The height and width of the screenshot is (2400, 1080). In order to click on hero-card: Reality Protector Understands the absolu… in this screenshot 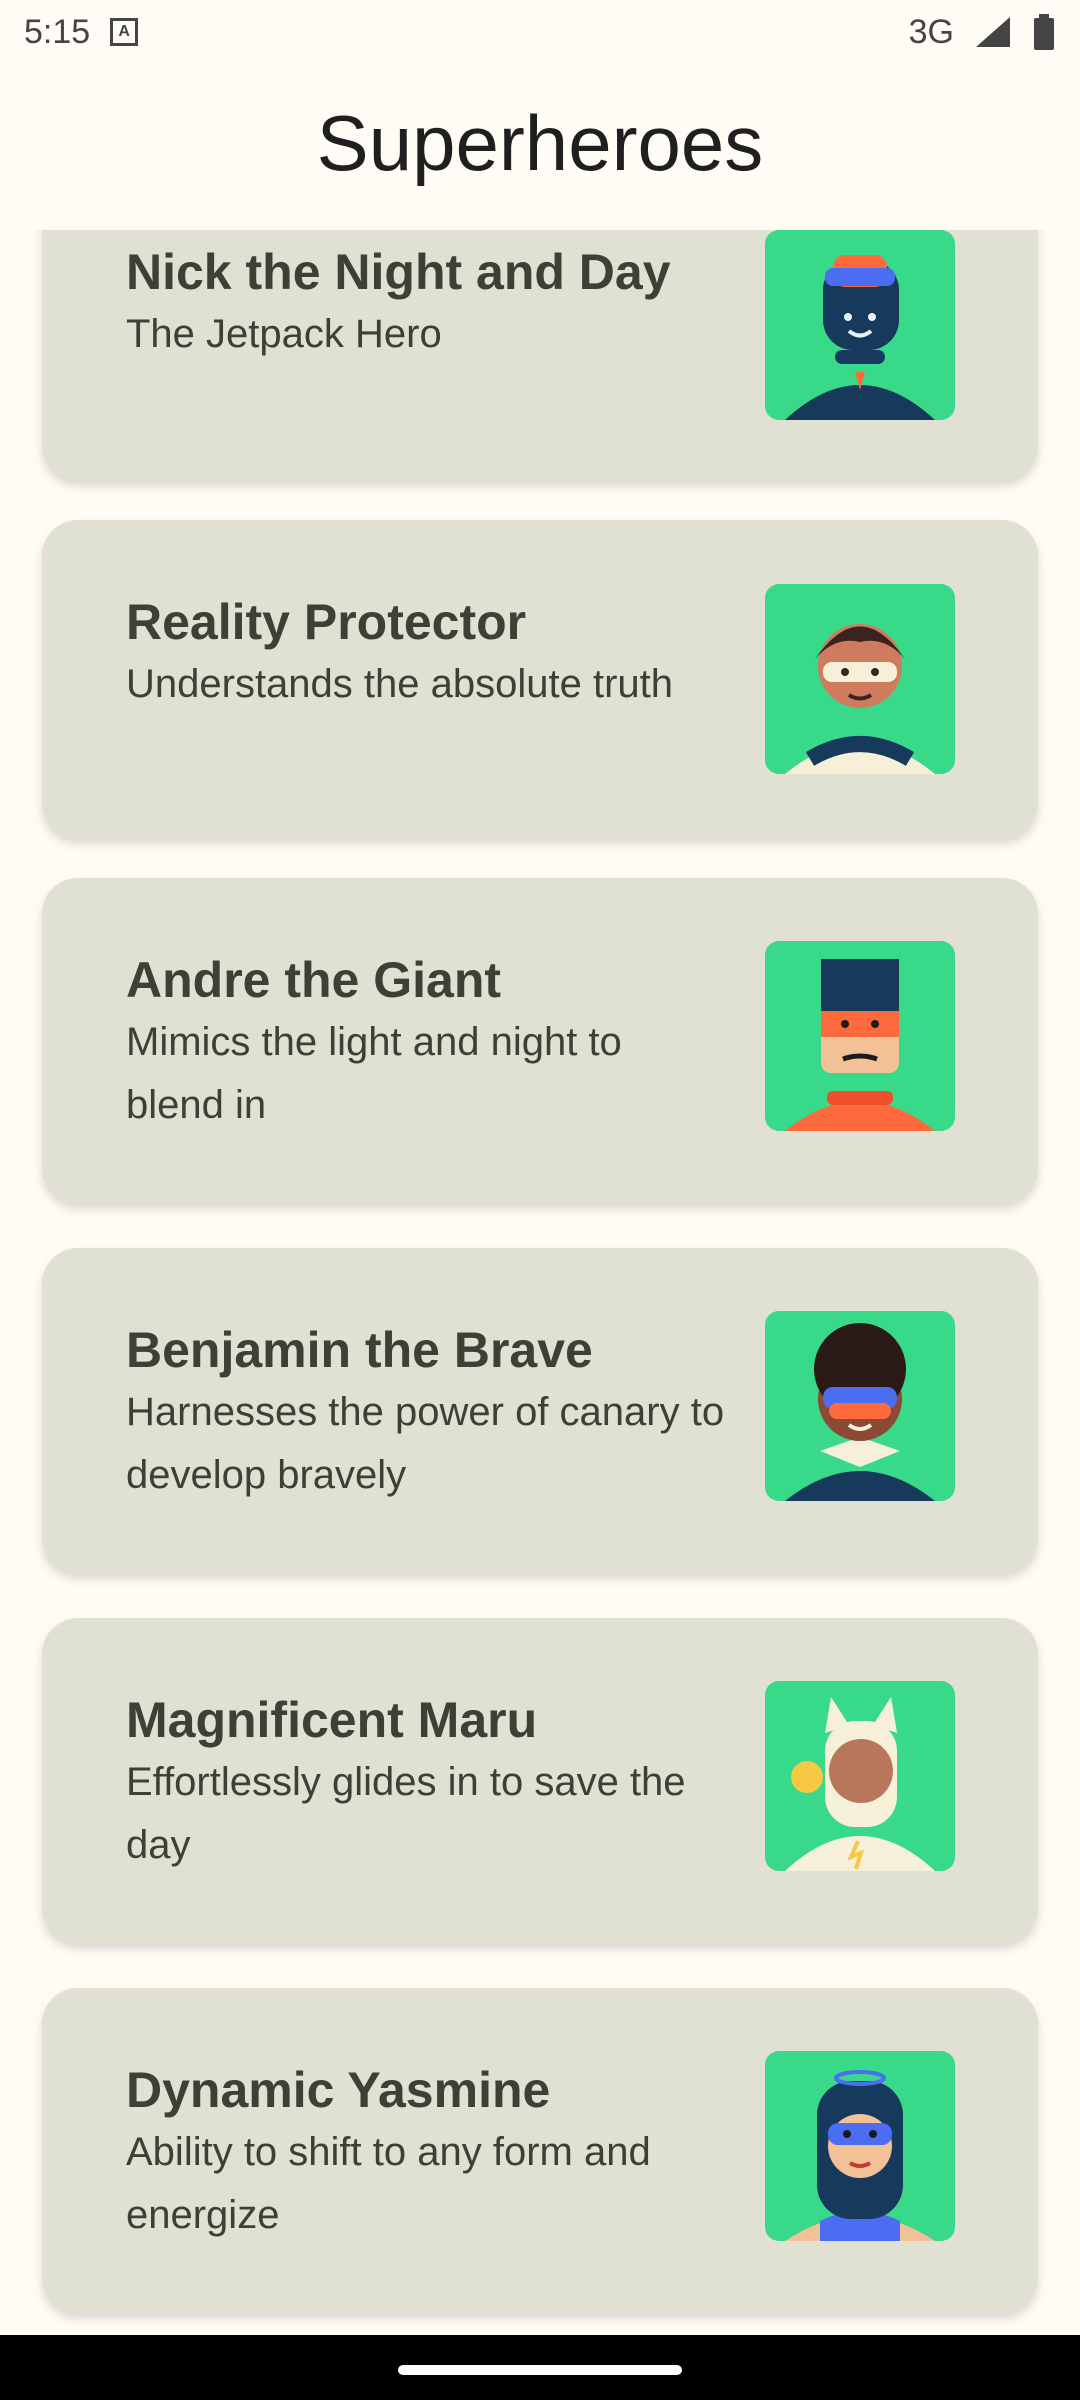, I will do `click(540, 679)`.